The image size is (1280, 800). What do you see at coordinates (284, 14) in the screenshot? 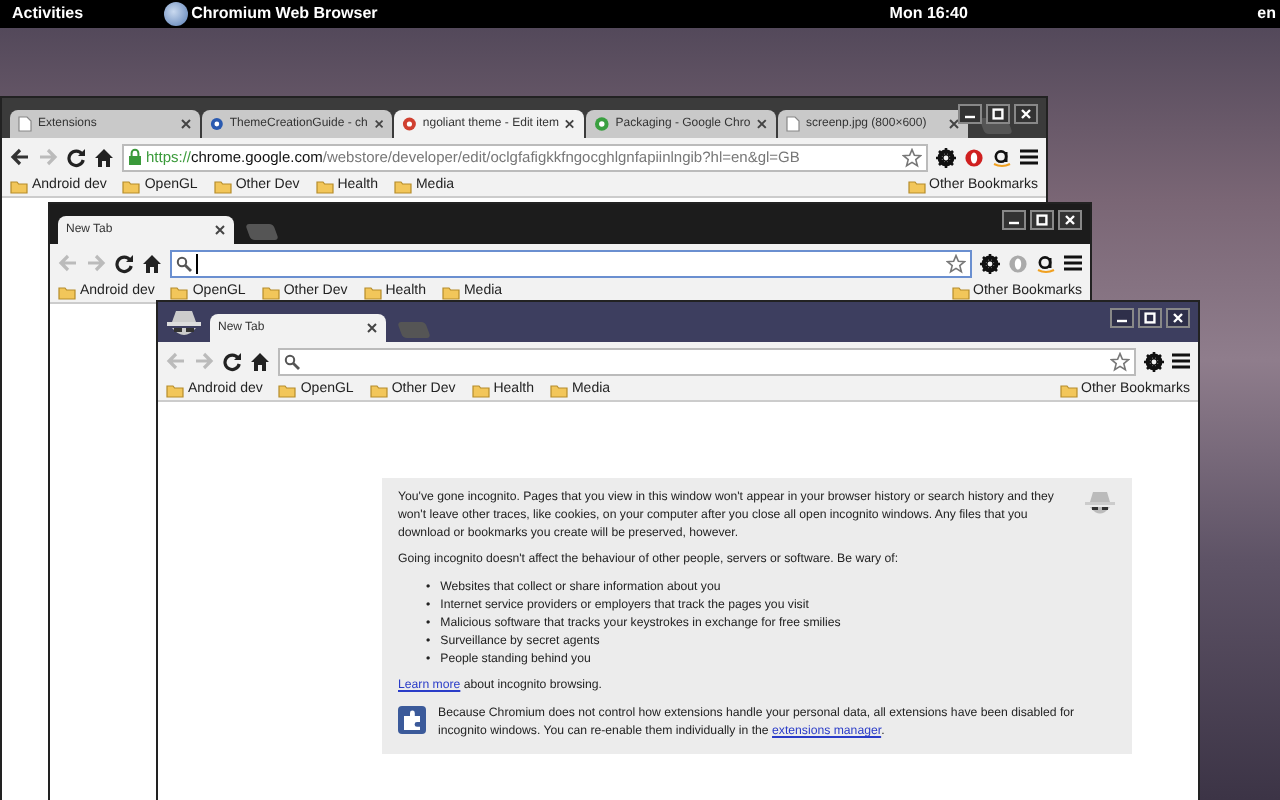
I see `app-menu: Chromium Web Browser` at bounding box center [284, 14].